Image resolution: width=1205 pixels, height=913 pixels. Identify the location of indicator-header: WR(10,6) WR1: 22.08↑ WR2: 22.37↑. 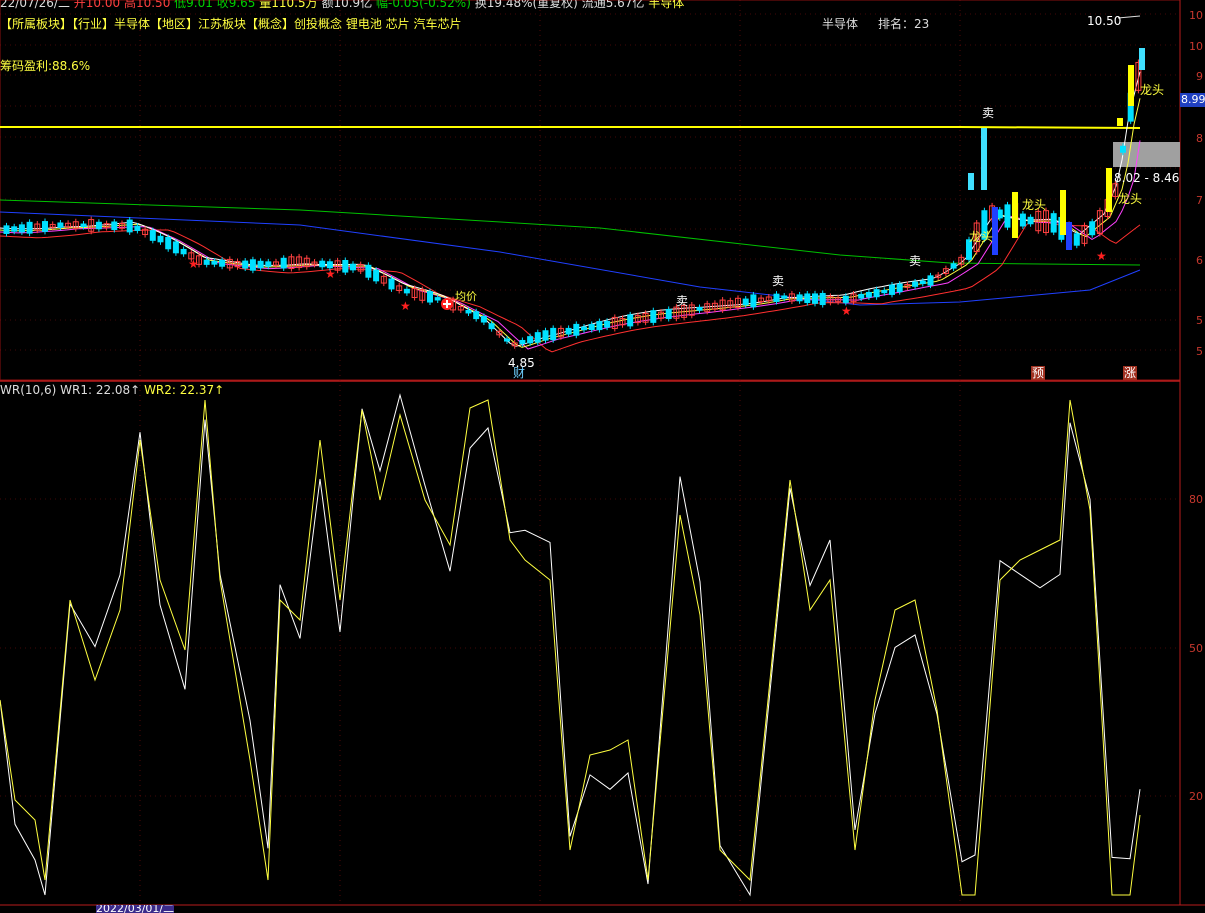
(112, 390).